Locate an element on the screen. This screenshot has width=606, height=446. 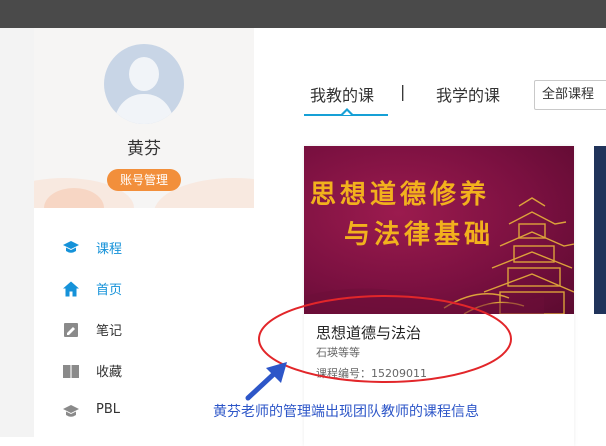
course-code: 课程编号：15209011 is located at coordinates (371, 373).